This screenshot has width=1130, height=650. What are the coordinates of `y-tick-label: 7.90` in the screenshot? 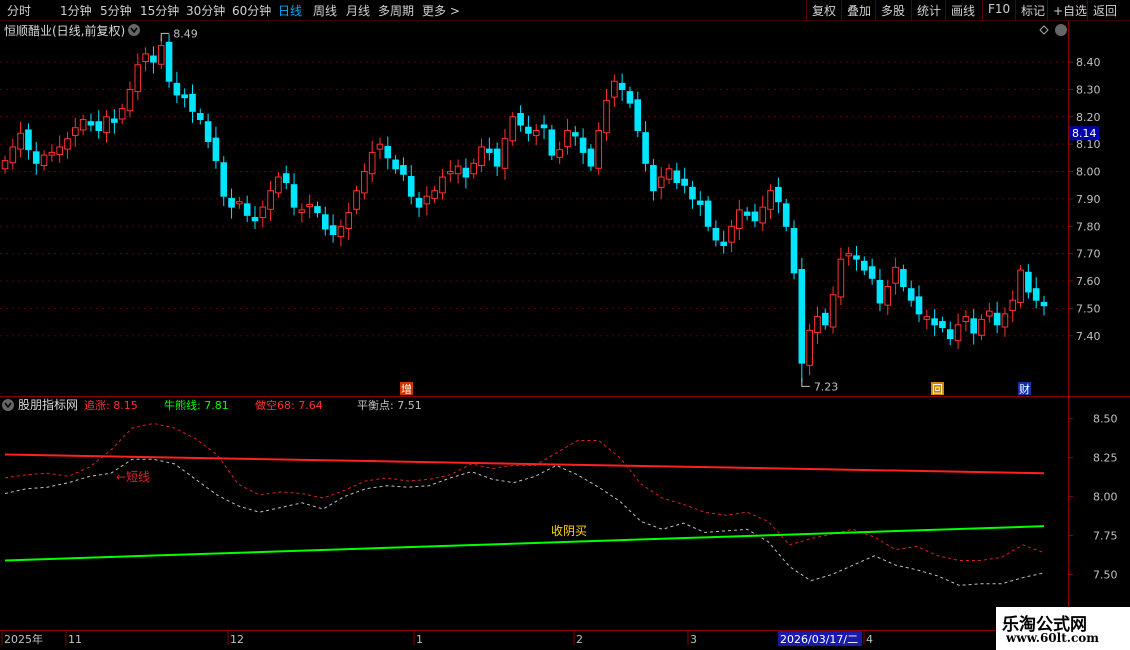 It's located at (1088, 199).